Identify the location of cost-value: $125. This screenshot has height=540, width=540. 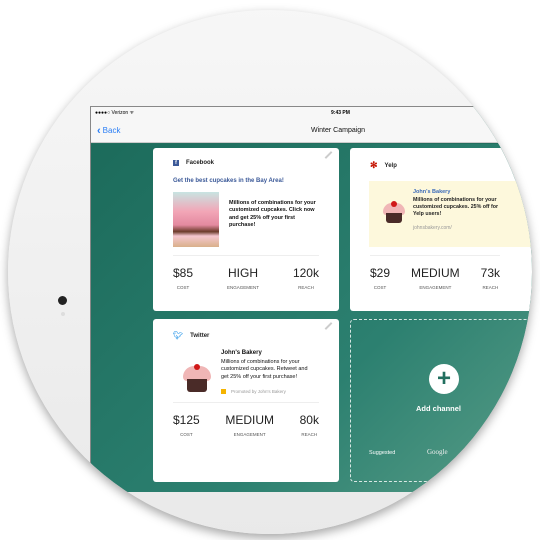
(186, 420).